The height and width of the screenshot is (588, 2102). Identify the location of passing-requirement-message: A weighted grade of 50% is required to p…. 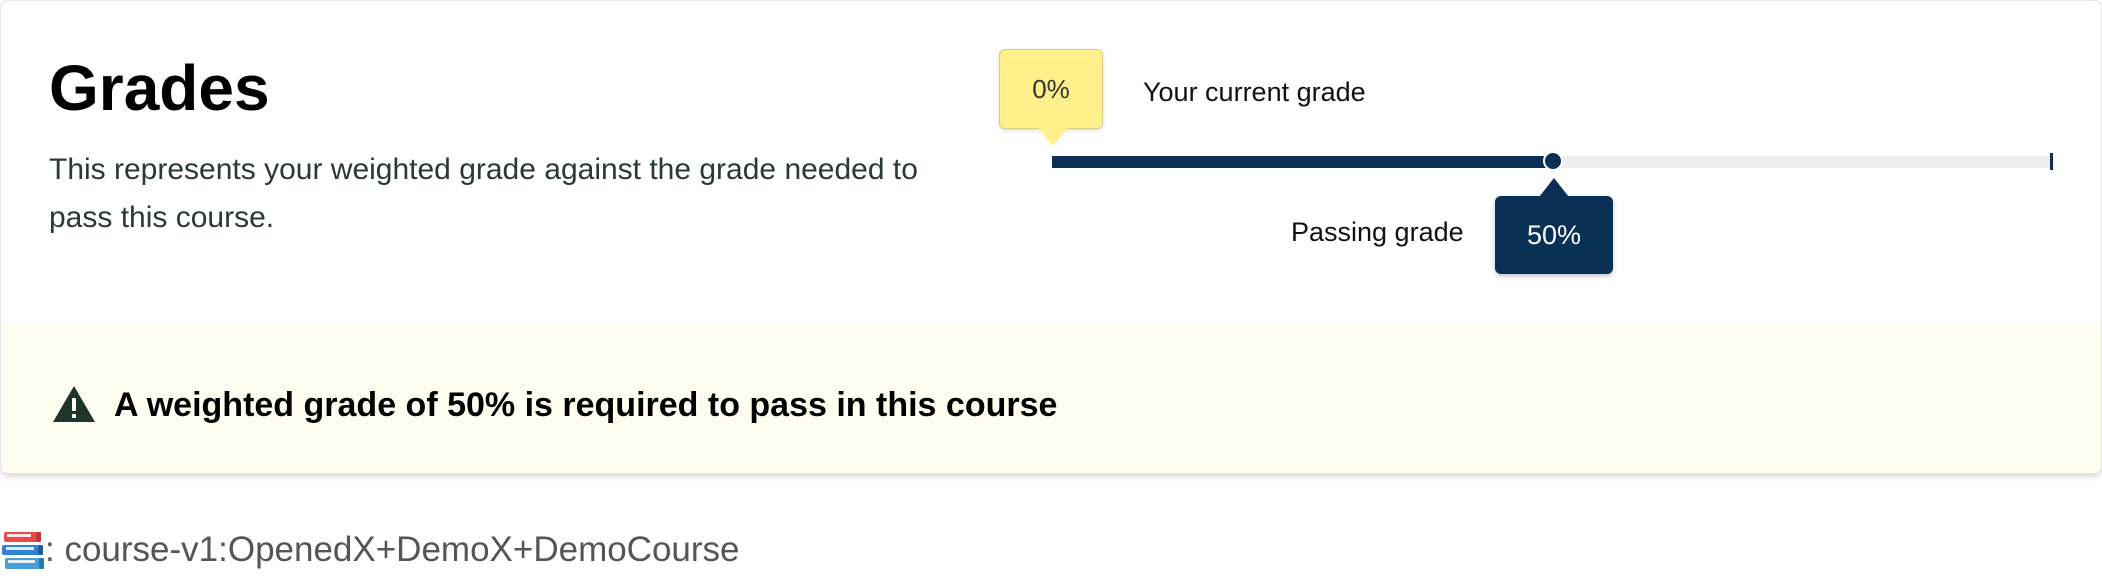
(586, 405).